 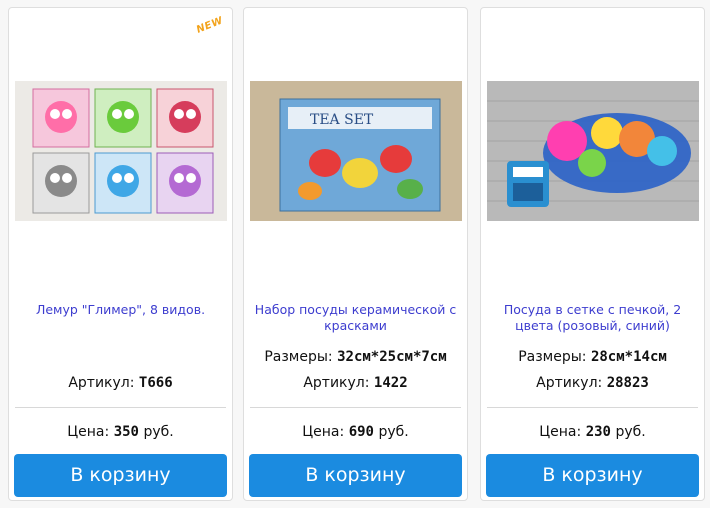 I want to click on price-line: Цена: 230 руб., so click(x=592, y=432).